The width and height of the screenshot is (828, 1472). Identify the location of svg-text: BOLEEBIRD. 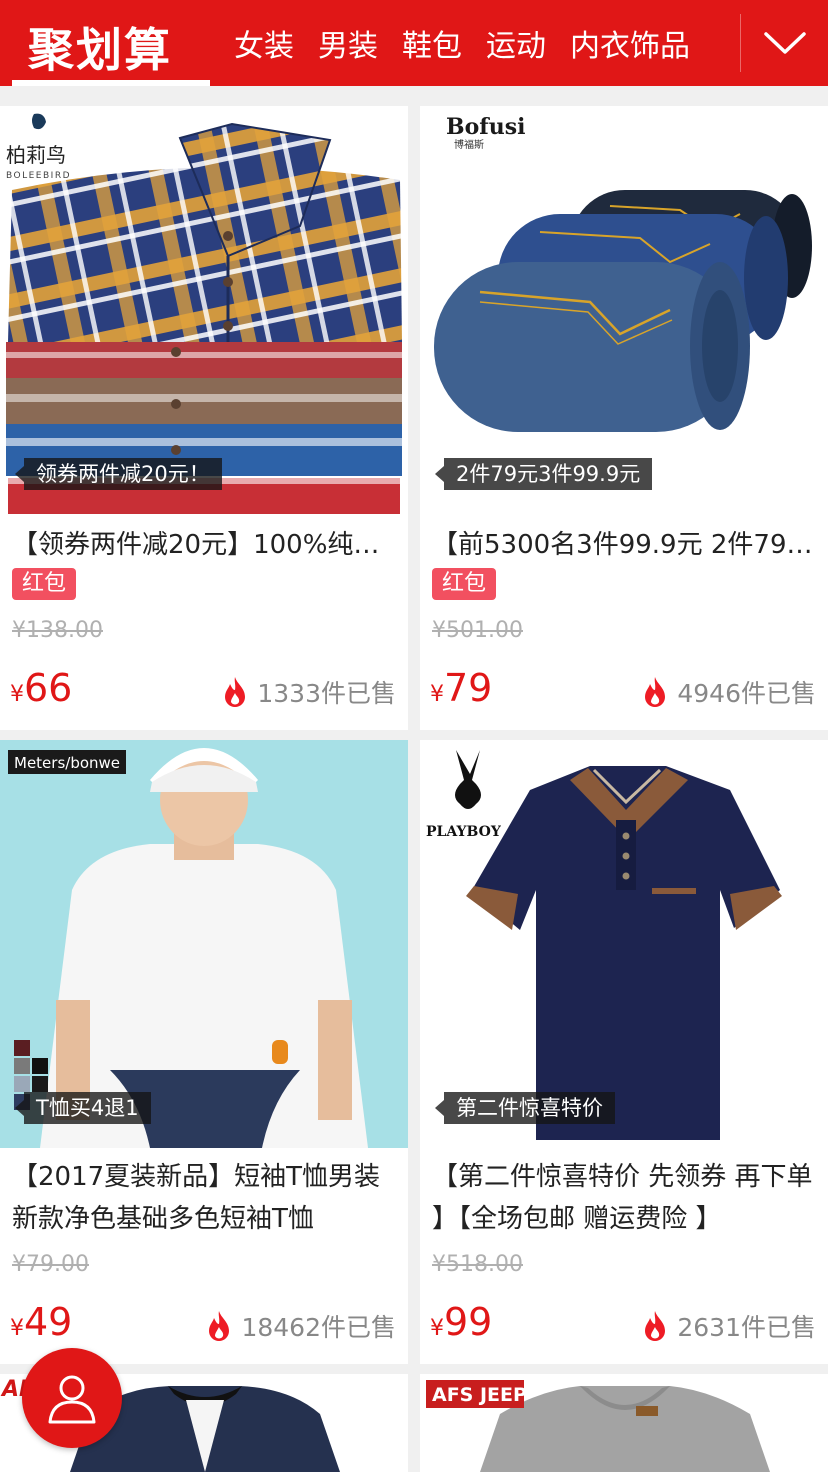
(38, 176).